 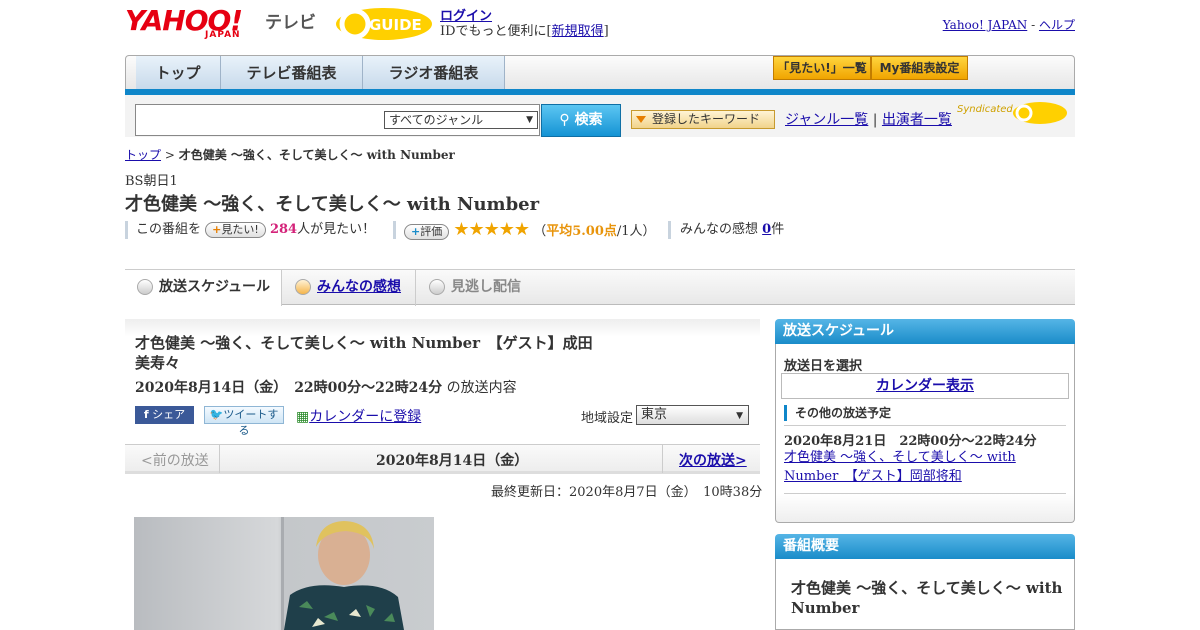 What do you see at coordinates (223, 35) in the screenshot?
I see `yahoo-japan-logo-text: JAPAN` at bounding box center [223, 35].